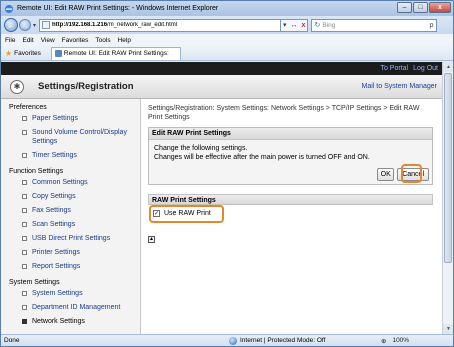 This screenshot has width=454, height=347. I want to click on maximize-button: □, so click(420, 7).